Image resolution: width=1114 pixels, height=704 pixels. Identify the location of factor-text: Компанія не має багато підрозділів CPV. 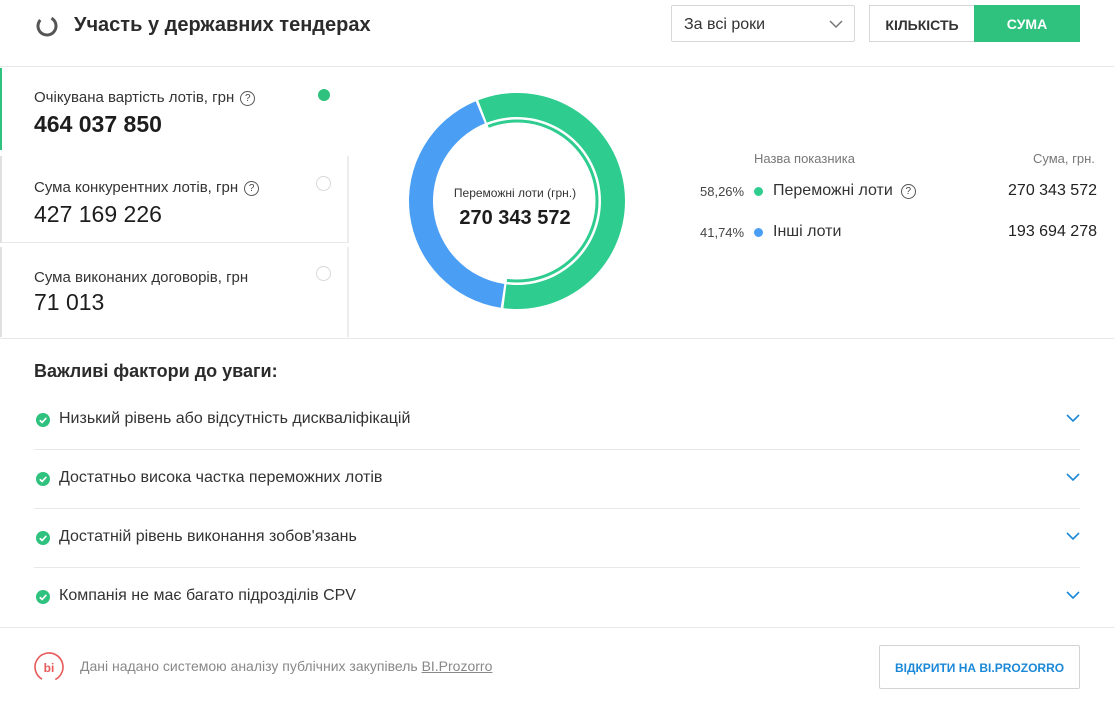
(207, 595).